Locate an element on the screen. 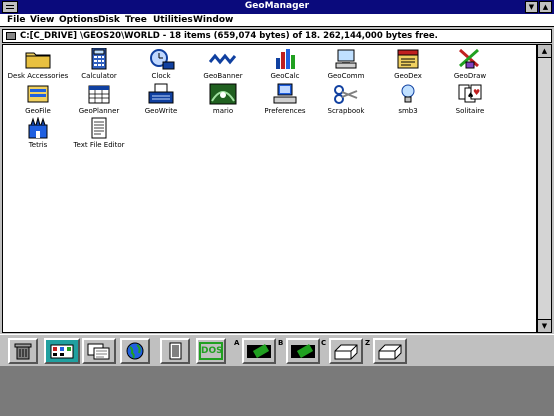 Image resolution: width=554 pixels, height=416 pixels. file-icon-geocomm: GeoComm is located at coordinates (346, 65).